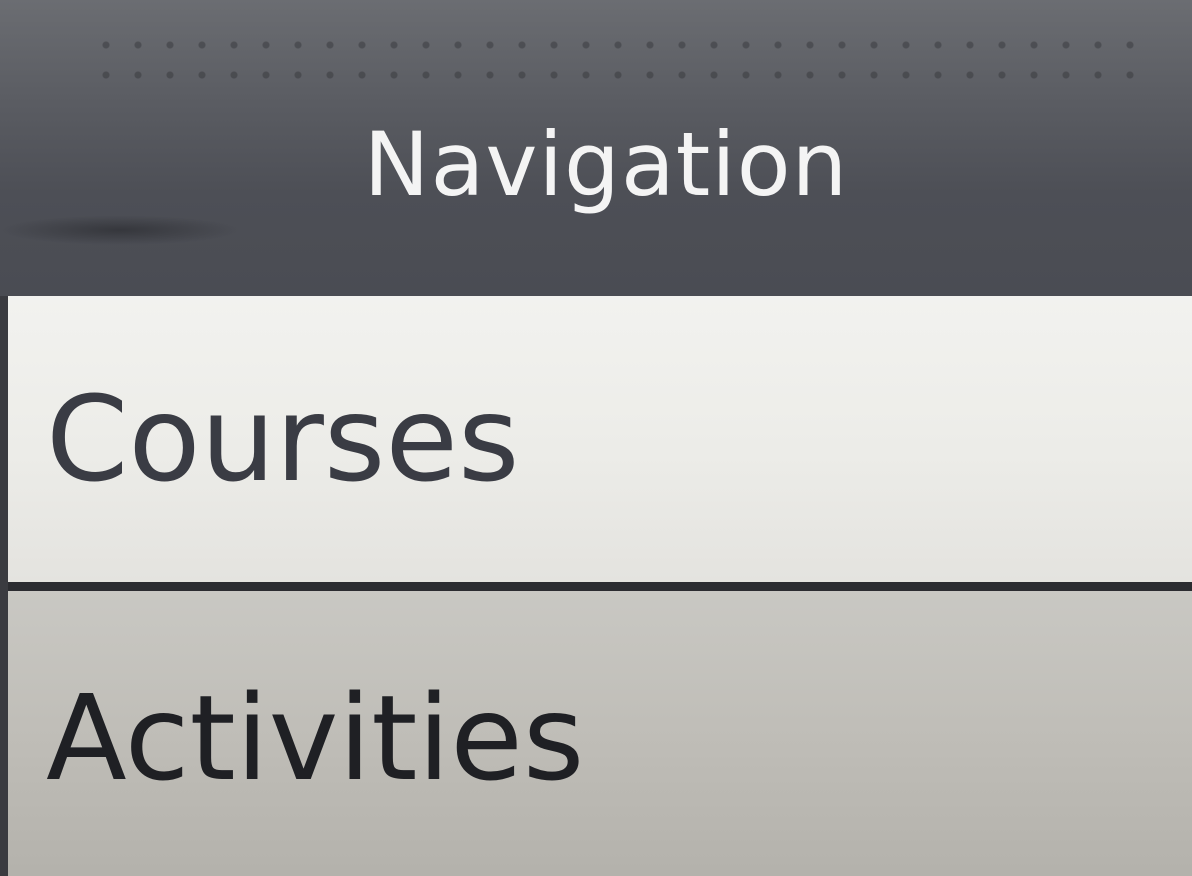  I want to click on menu-divider, so click(600, 586).